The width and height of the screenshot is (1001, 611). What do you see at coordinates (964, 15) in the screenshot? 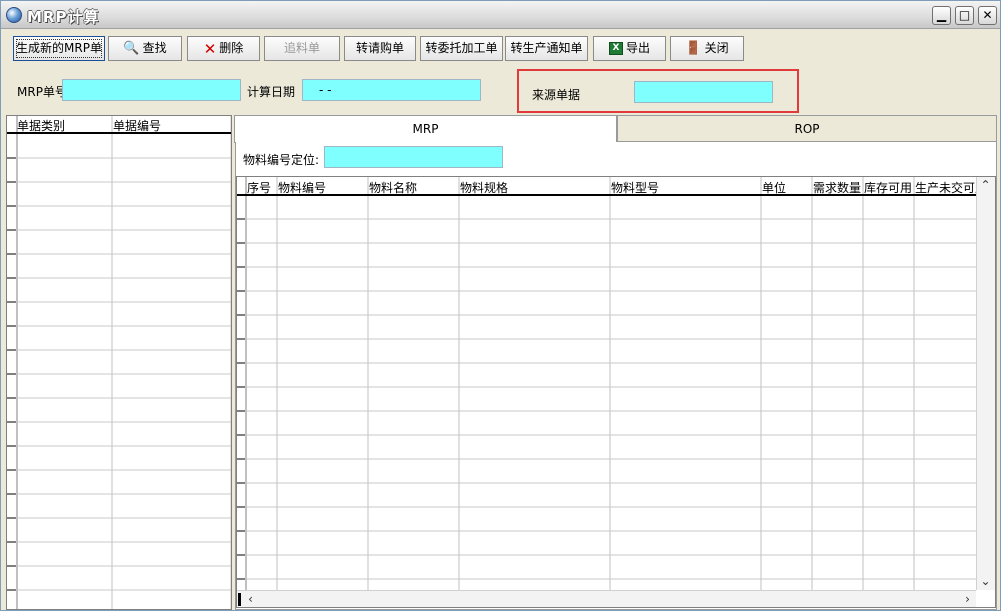
I see `maximize-button: □` at bounding box center [964, 15].